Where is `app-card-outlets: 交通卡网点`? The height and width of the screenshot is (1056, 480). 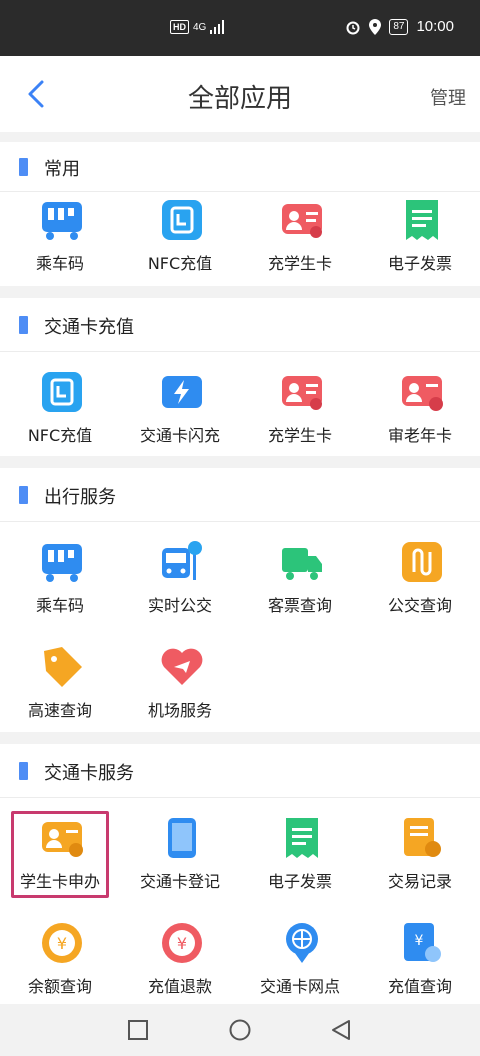
app-card-outlets: 交通卡网点 is located at coordinates (300, 955).